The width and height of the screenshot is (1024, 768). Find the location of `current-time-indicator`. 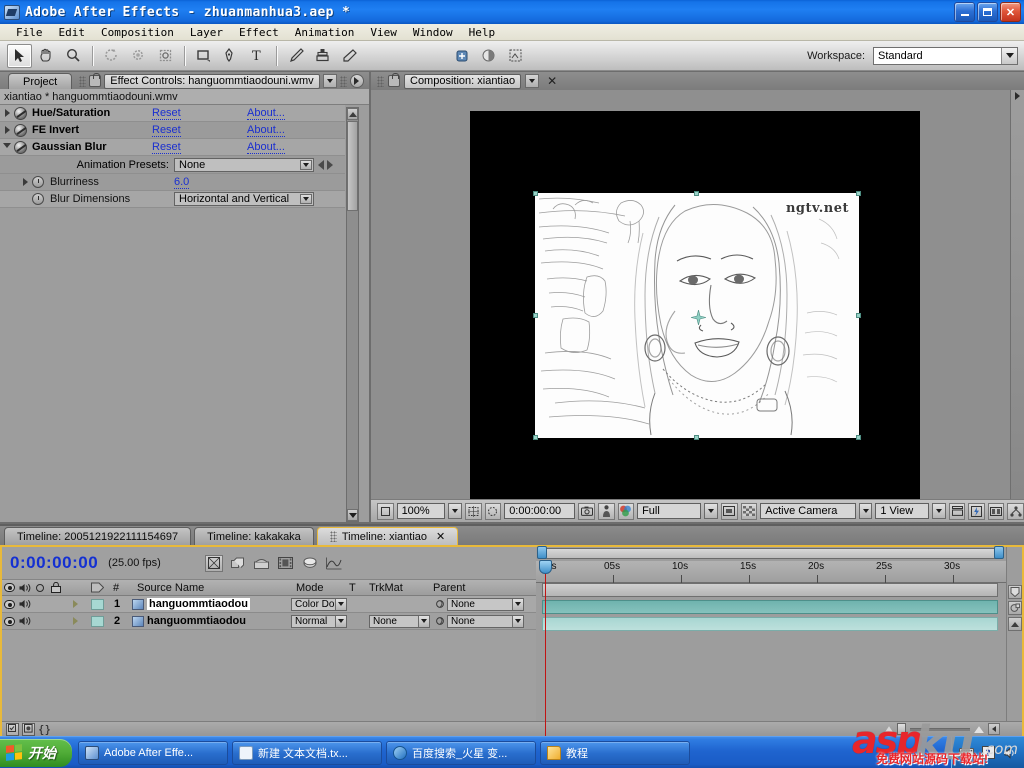

current-time-indicator is located at coordinates (545, 648).